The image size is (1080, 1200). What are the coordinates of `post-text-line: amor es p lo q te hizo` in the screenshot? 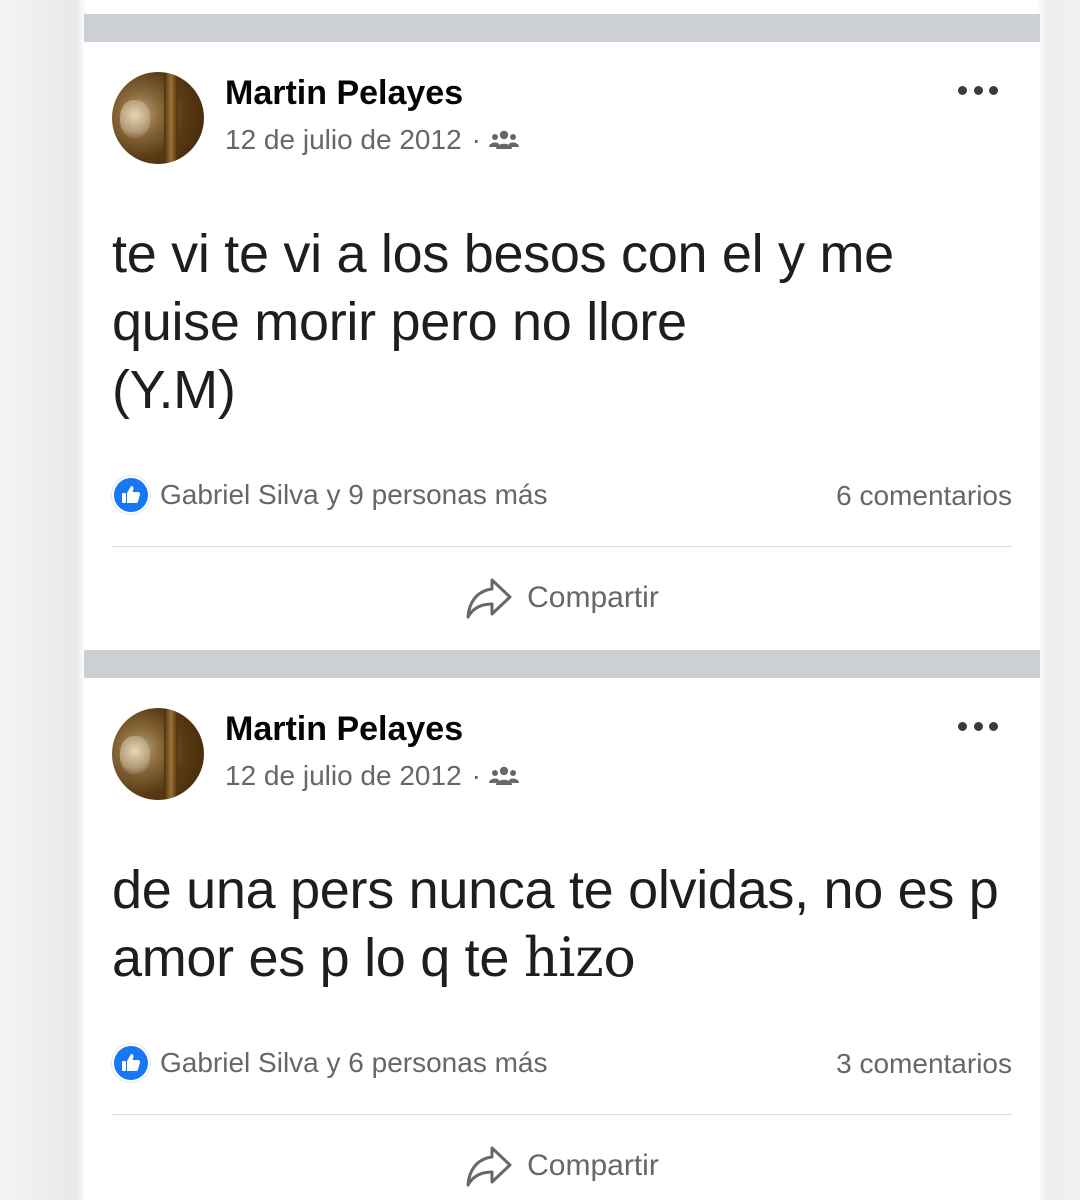 It's located at (555, 958).